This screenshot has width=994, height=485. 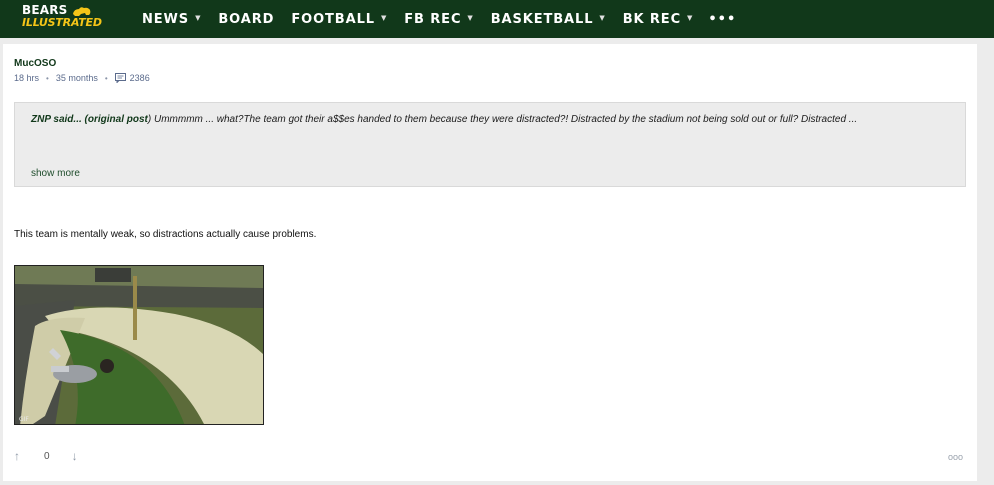 I want to click on vote-count: 0, so click(x=47, y=456).